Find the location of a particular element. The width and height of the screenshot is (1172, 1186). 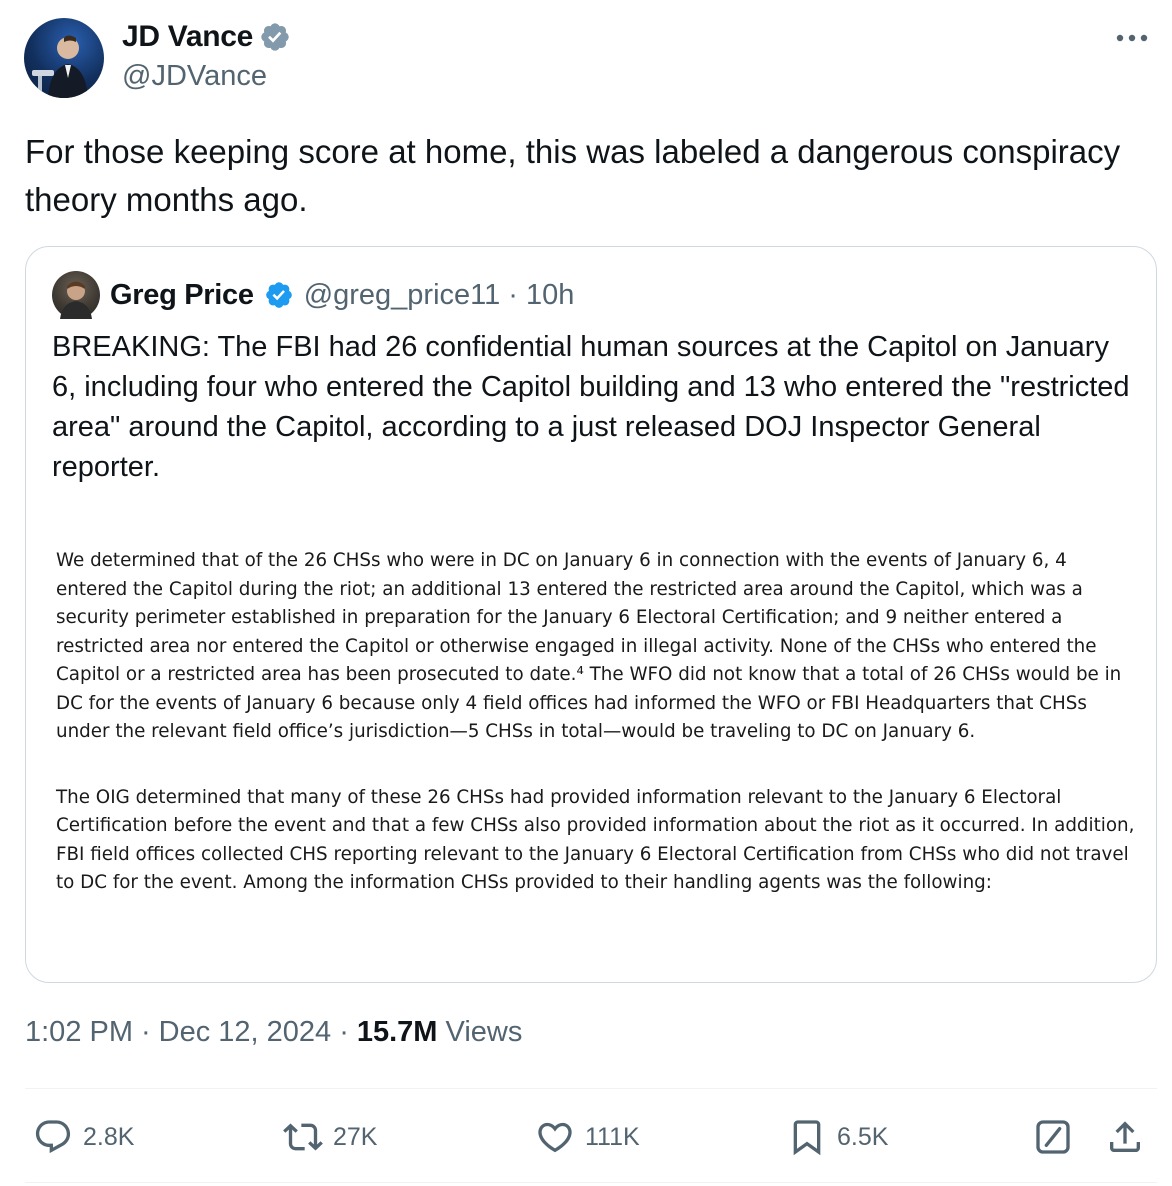

quoted-display-name: Greg Price is located at coordinates (182, 295).